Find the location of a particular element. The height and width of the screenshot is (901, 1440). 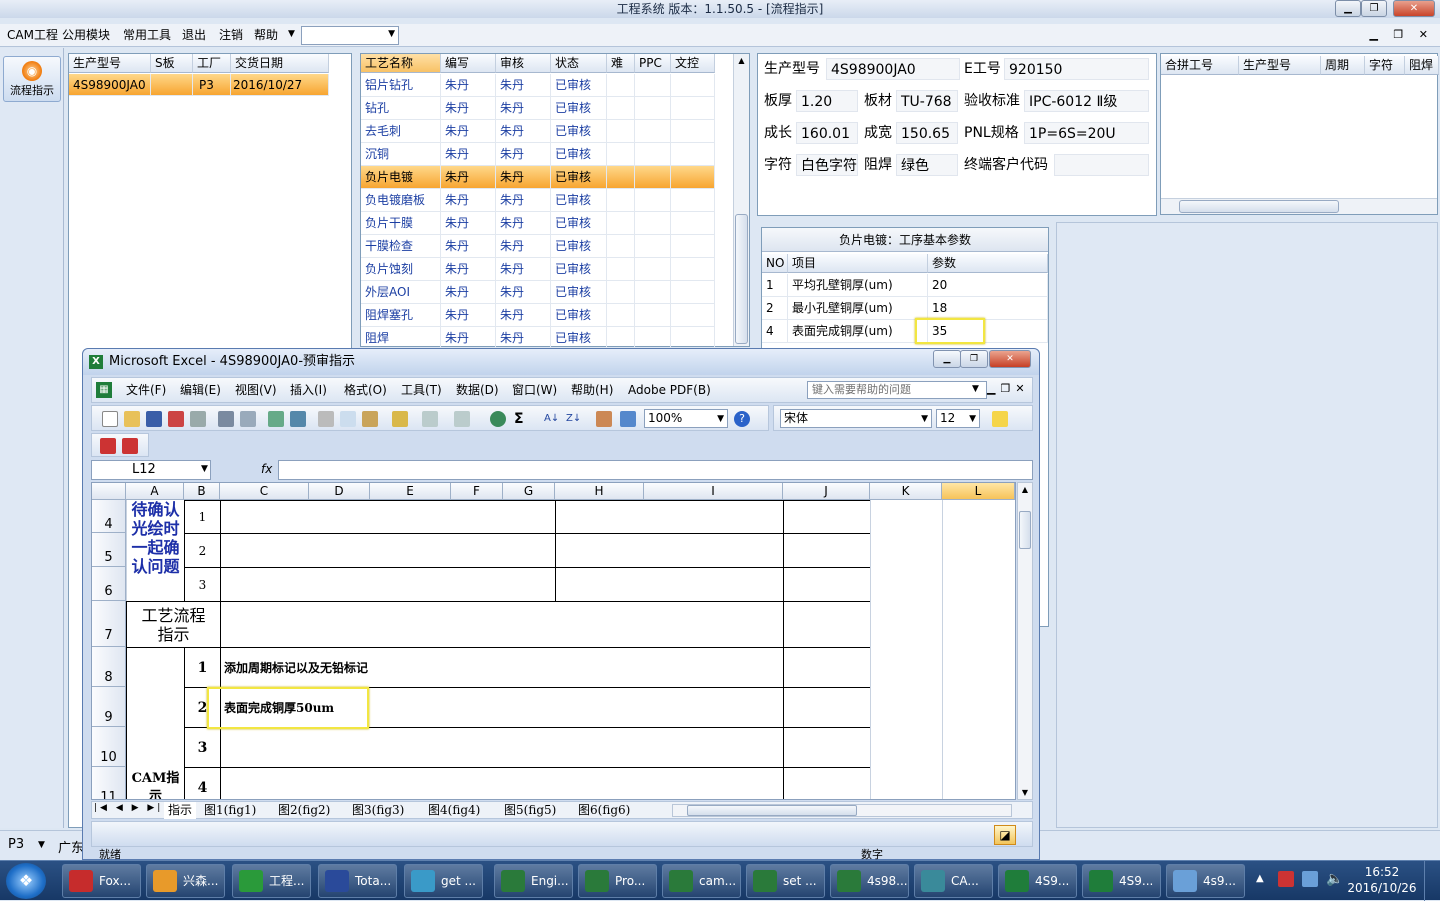

drawing-icon is located at coordinates (628, 419).